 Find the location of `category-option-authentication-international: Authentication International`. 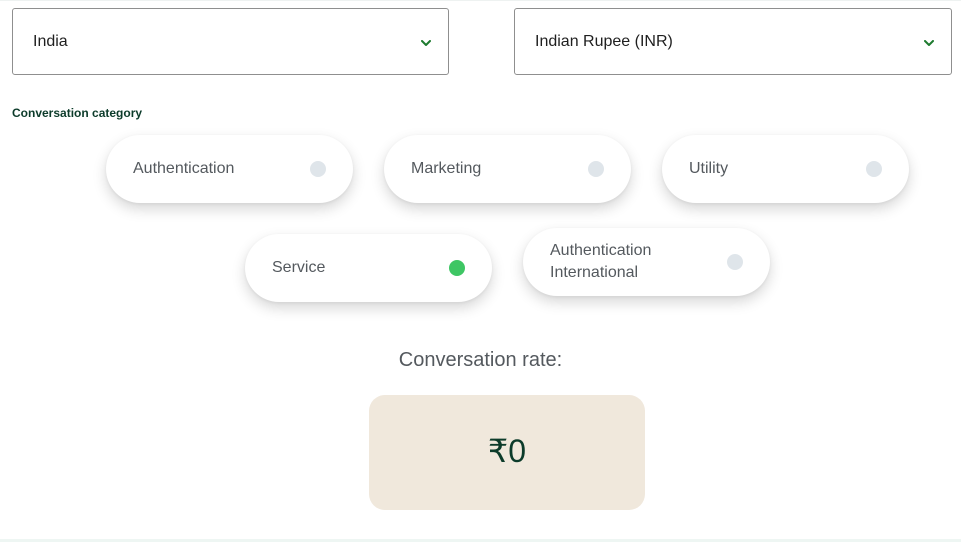

category-option-authentication-international: Authentication International is located at coordinates (646, 262).